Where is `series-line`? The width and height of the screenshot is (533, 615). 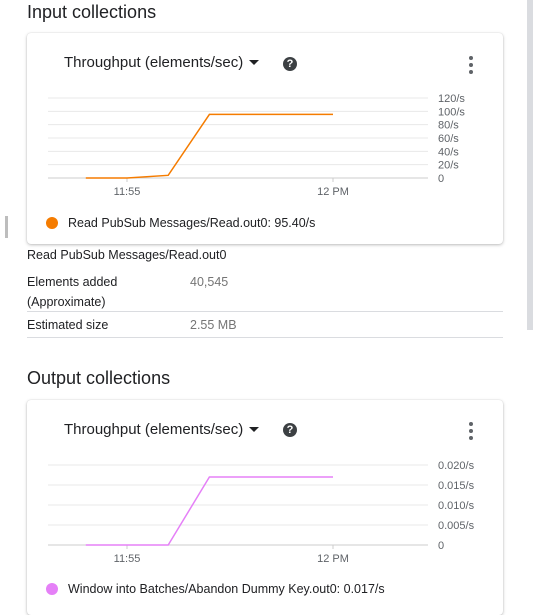 series-line is located at coordinates (209, 511).